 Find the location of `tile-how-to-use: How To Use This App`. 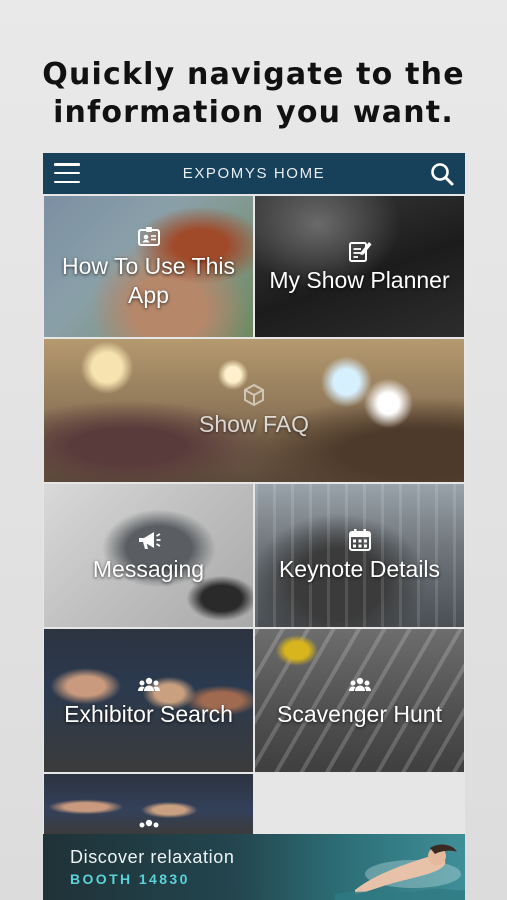

tile-how-to-use: How To Use This App is located at coordinates (148, 266).